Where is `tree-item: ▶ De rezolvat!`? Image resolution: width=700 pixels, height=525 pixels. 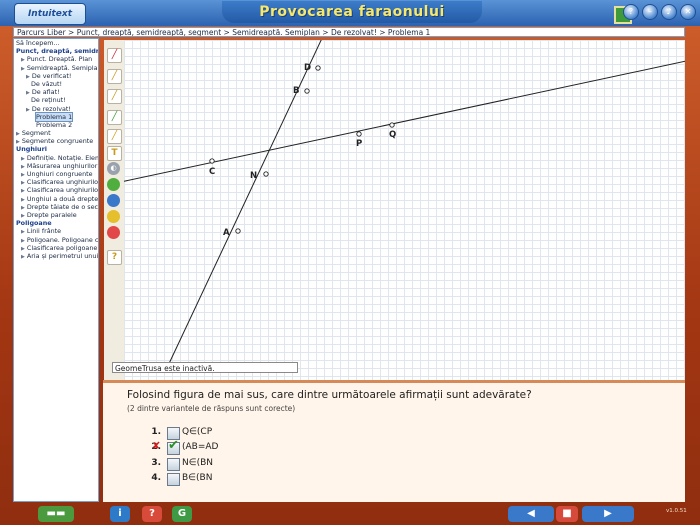
tree-item: ▶ De rezolvat! is located at coordinates (56, 109).